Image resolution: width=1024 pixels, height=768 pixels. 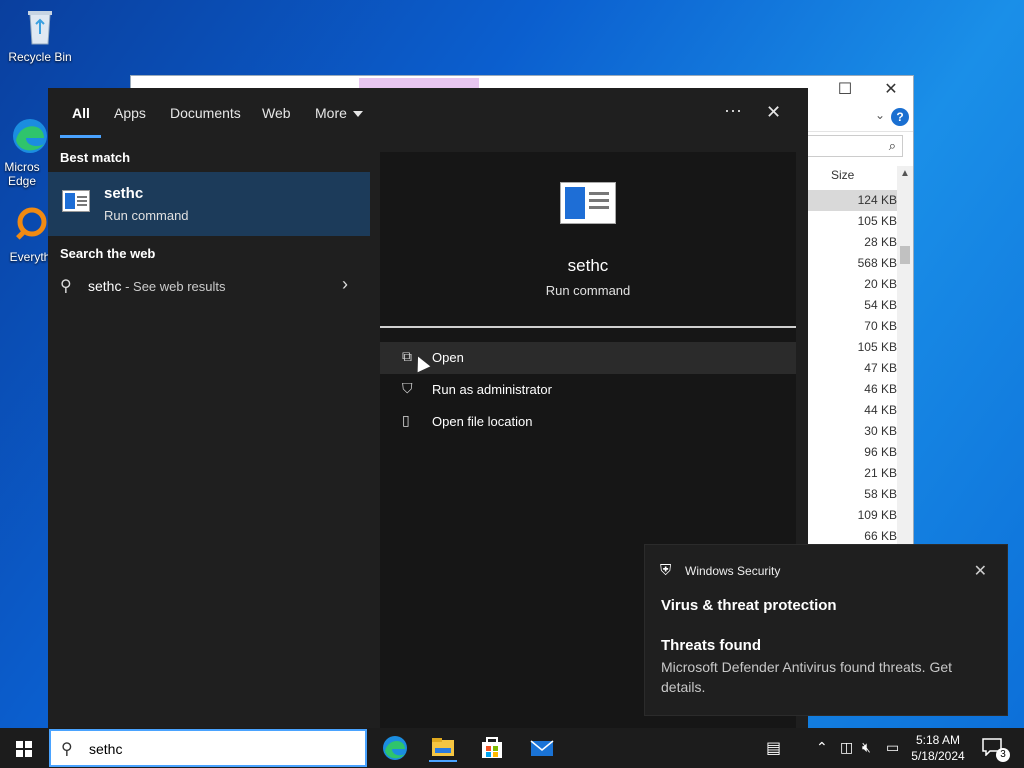 I want to click on start-button, so click(x=24, y=748).